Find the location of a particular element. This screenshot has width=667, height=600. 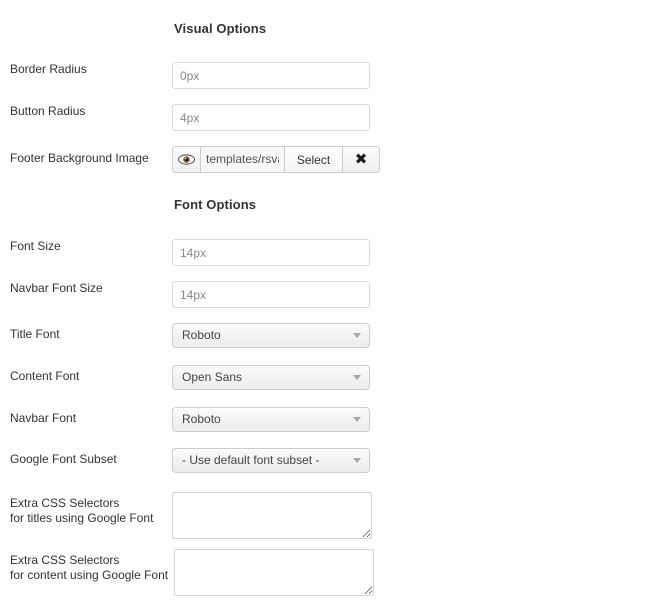

google-font-subset-select: - Use default font subset - is located at coordinates (271, 460).